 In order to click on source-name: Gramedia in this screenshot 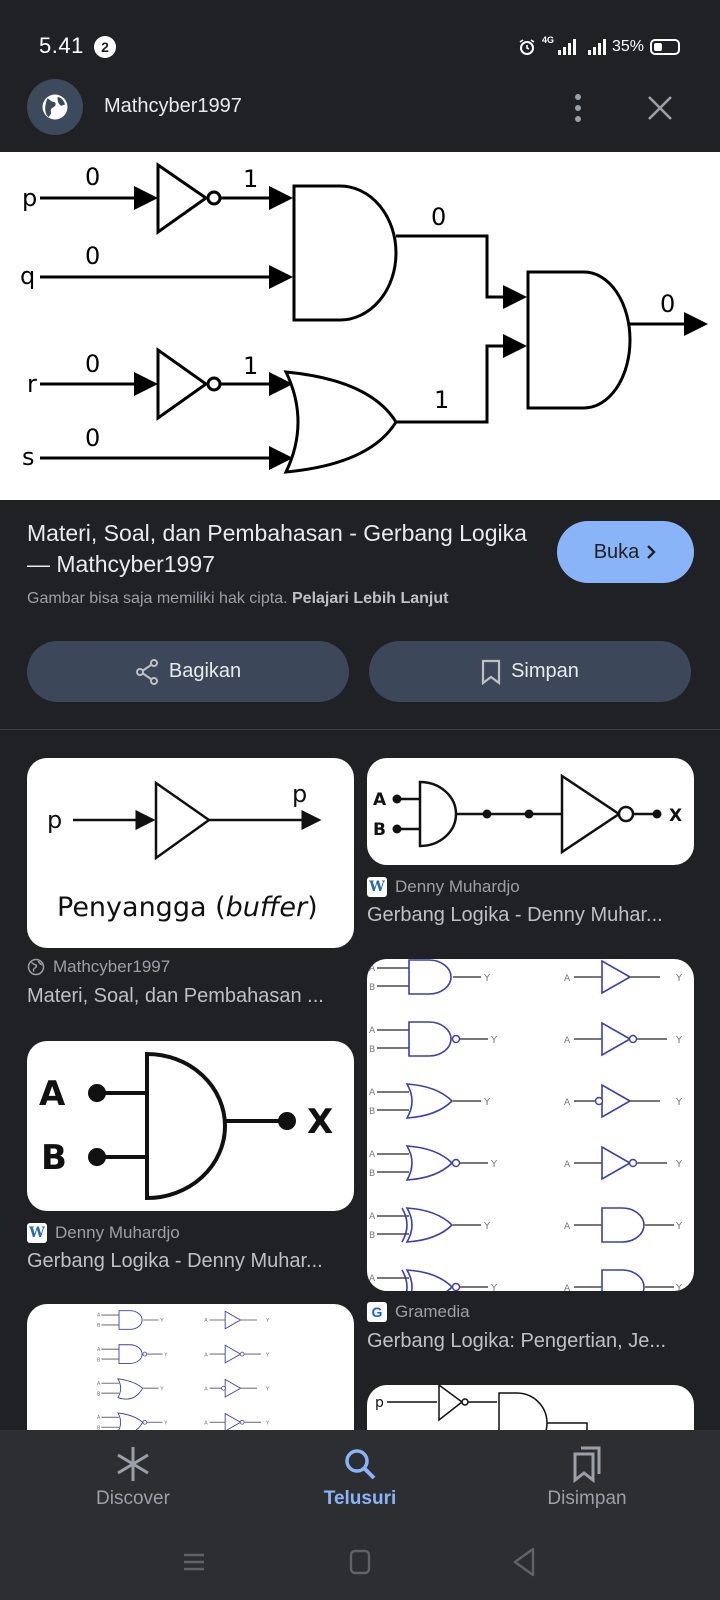, I will do `click(432, 1311)`.